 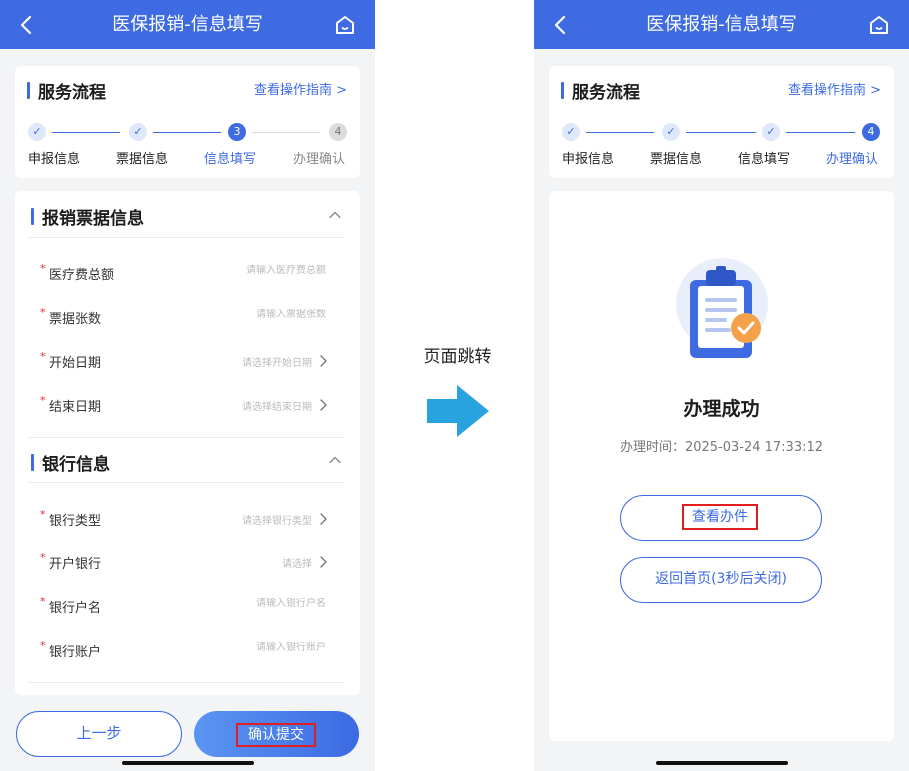 What do you see at coordinates (190, 606) in the screenshot?
I see `account-name-field: * 银行户名` at bounding box center [190, 606].